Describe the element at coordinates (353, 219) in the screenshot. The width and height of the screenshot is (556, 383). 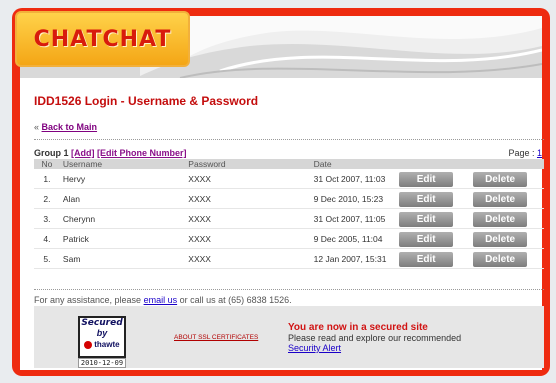
I see `row-date: 31 Oct 2007, 11:05` at that location.